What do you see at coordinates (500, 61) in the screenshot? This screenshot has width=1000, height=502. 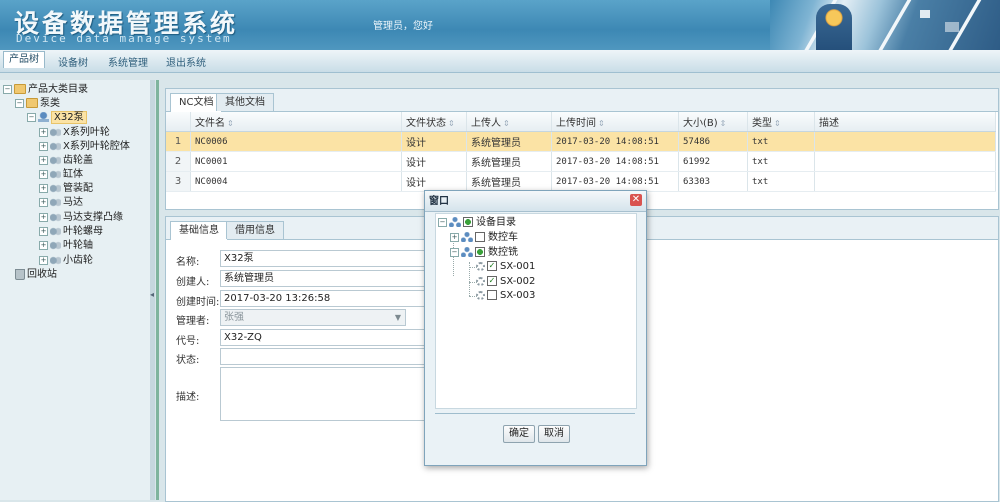 I see `top-nav: 产品树 设备树 系统管理 退出系统` at bounding box center [500, 61].